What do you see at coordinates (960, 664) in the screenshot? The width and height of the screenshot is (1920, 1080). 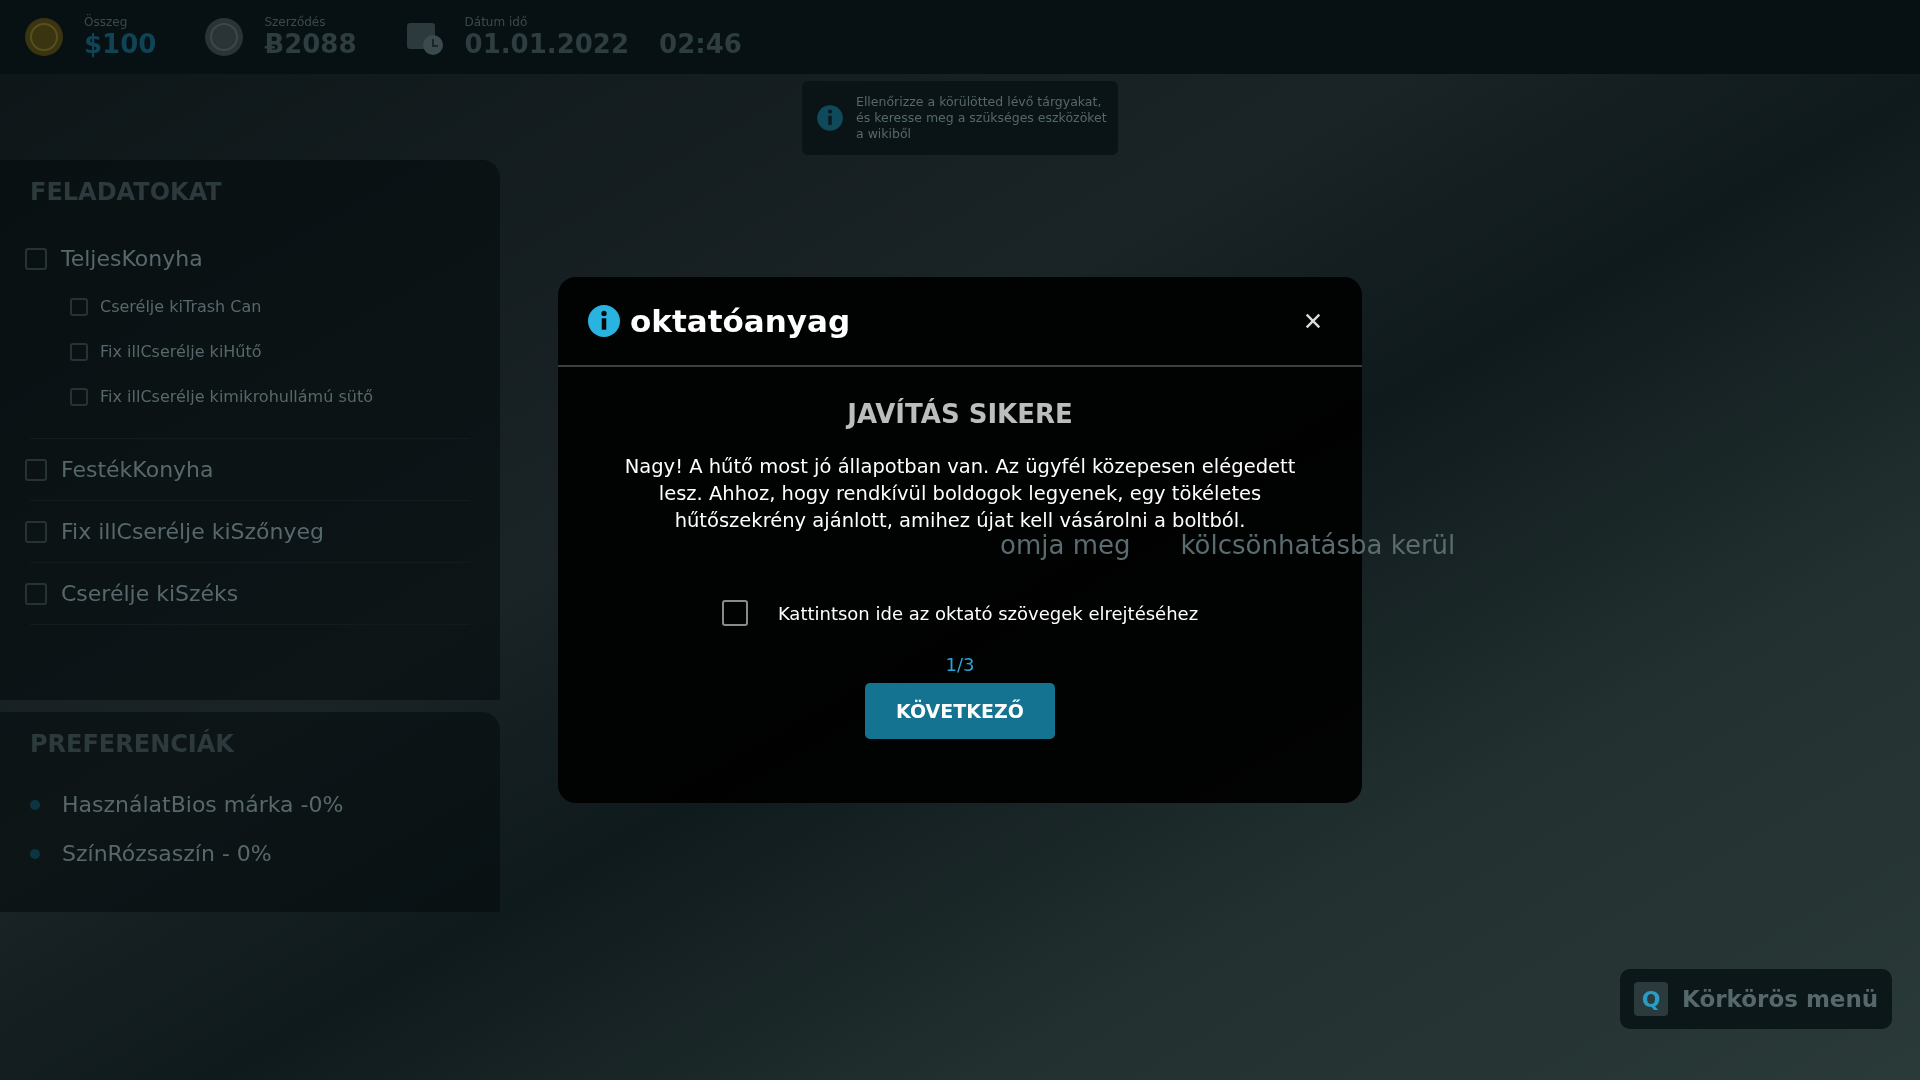 I see `page-indicator: 1/3` at bounding box center [960, 664].